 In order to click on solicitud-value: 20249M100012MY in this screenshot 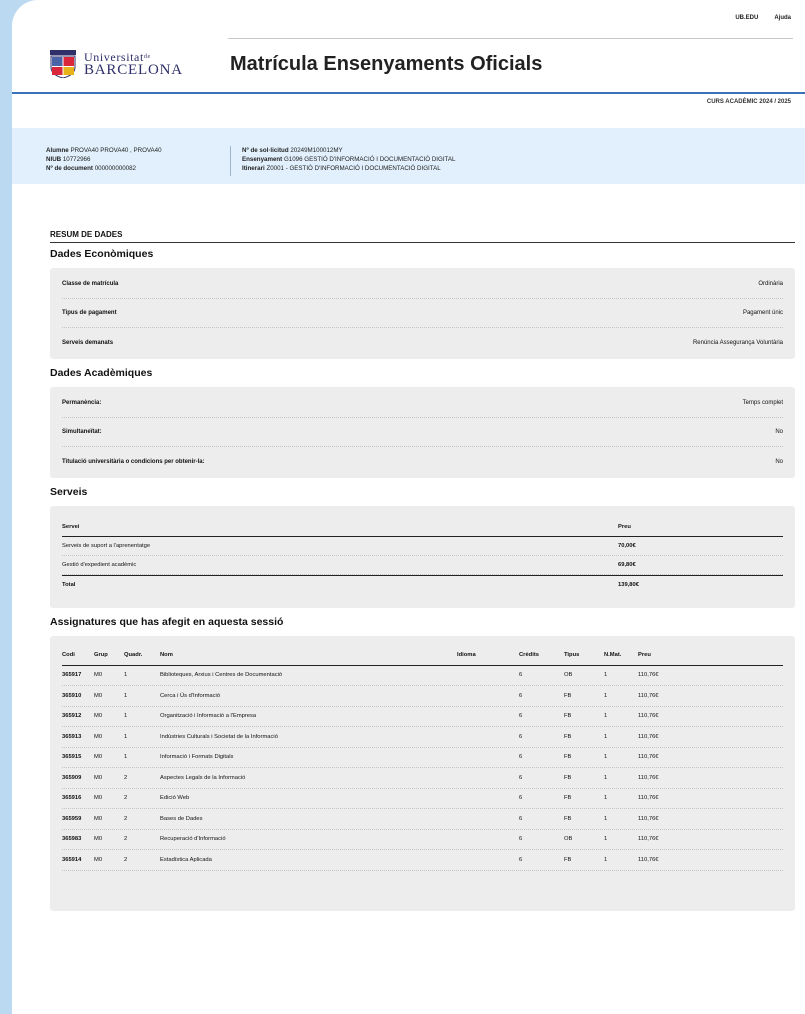, I will do `click(316, 150)`.